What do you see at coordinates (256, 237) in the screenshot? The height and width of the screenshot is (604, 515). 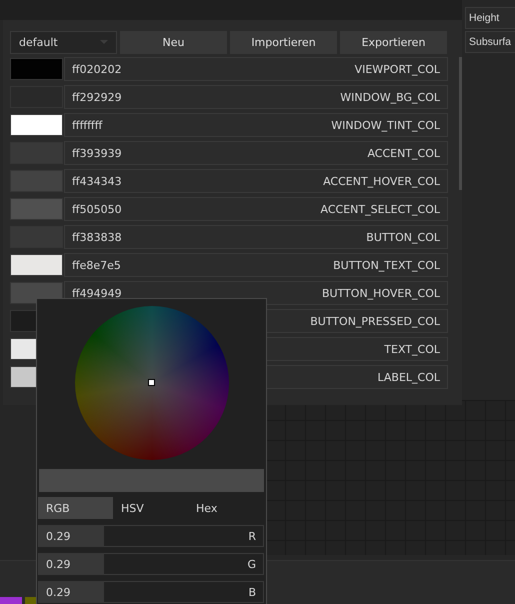 I see `color-field: ff383838 BUTTON_COL` at bounding box center [256, 237].